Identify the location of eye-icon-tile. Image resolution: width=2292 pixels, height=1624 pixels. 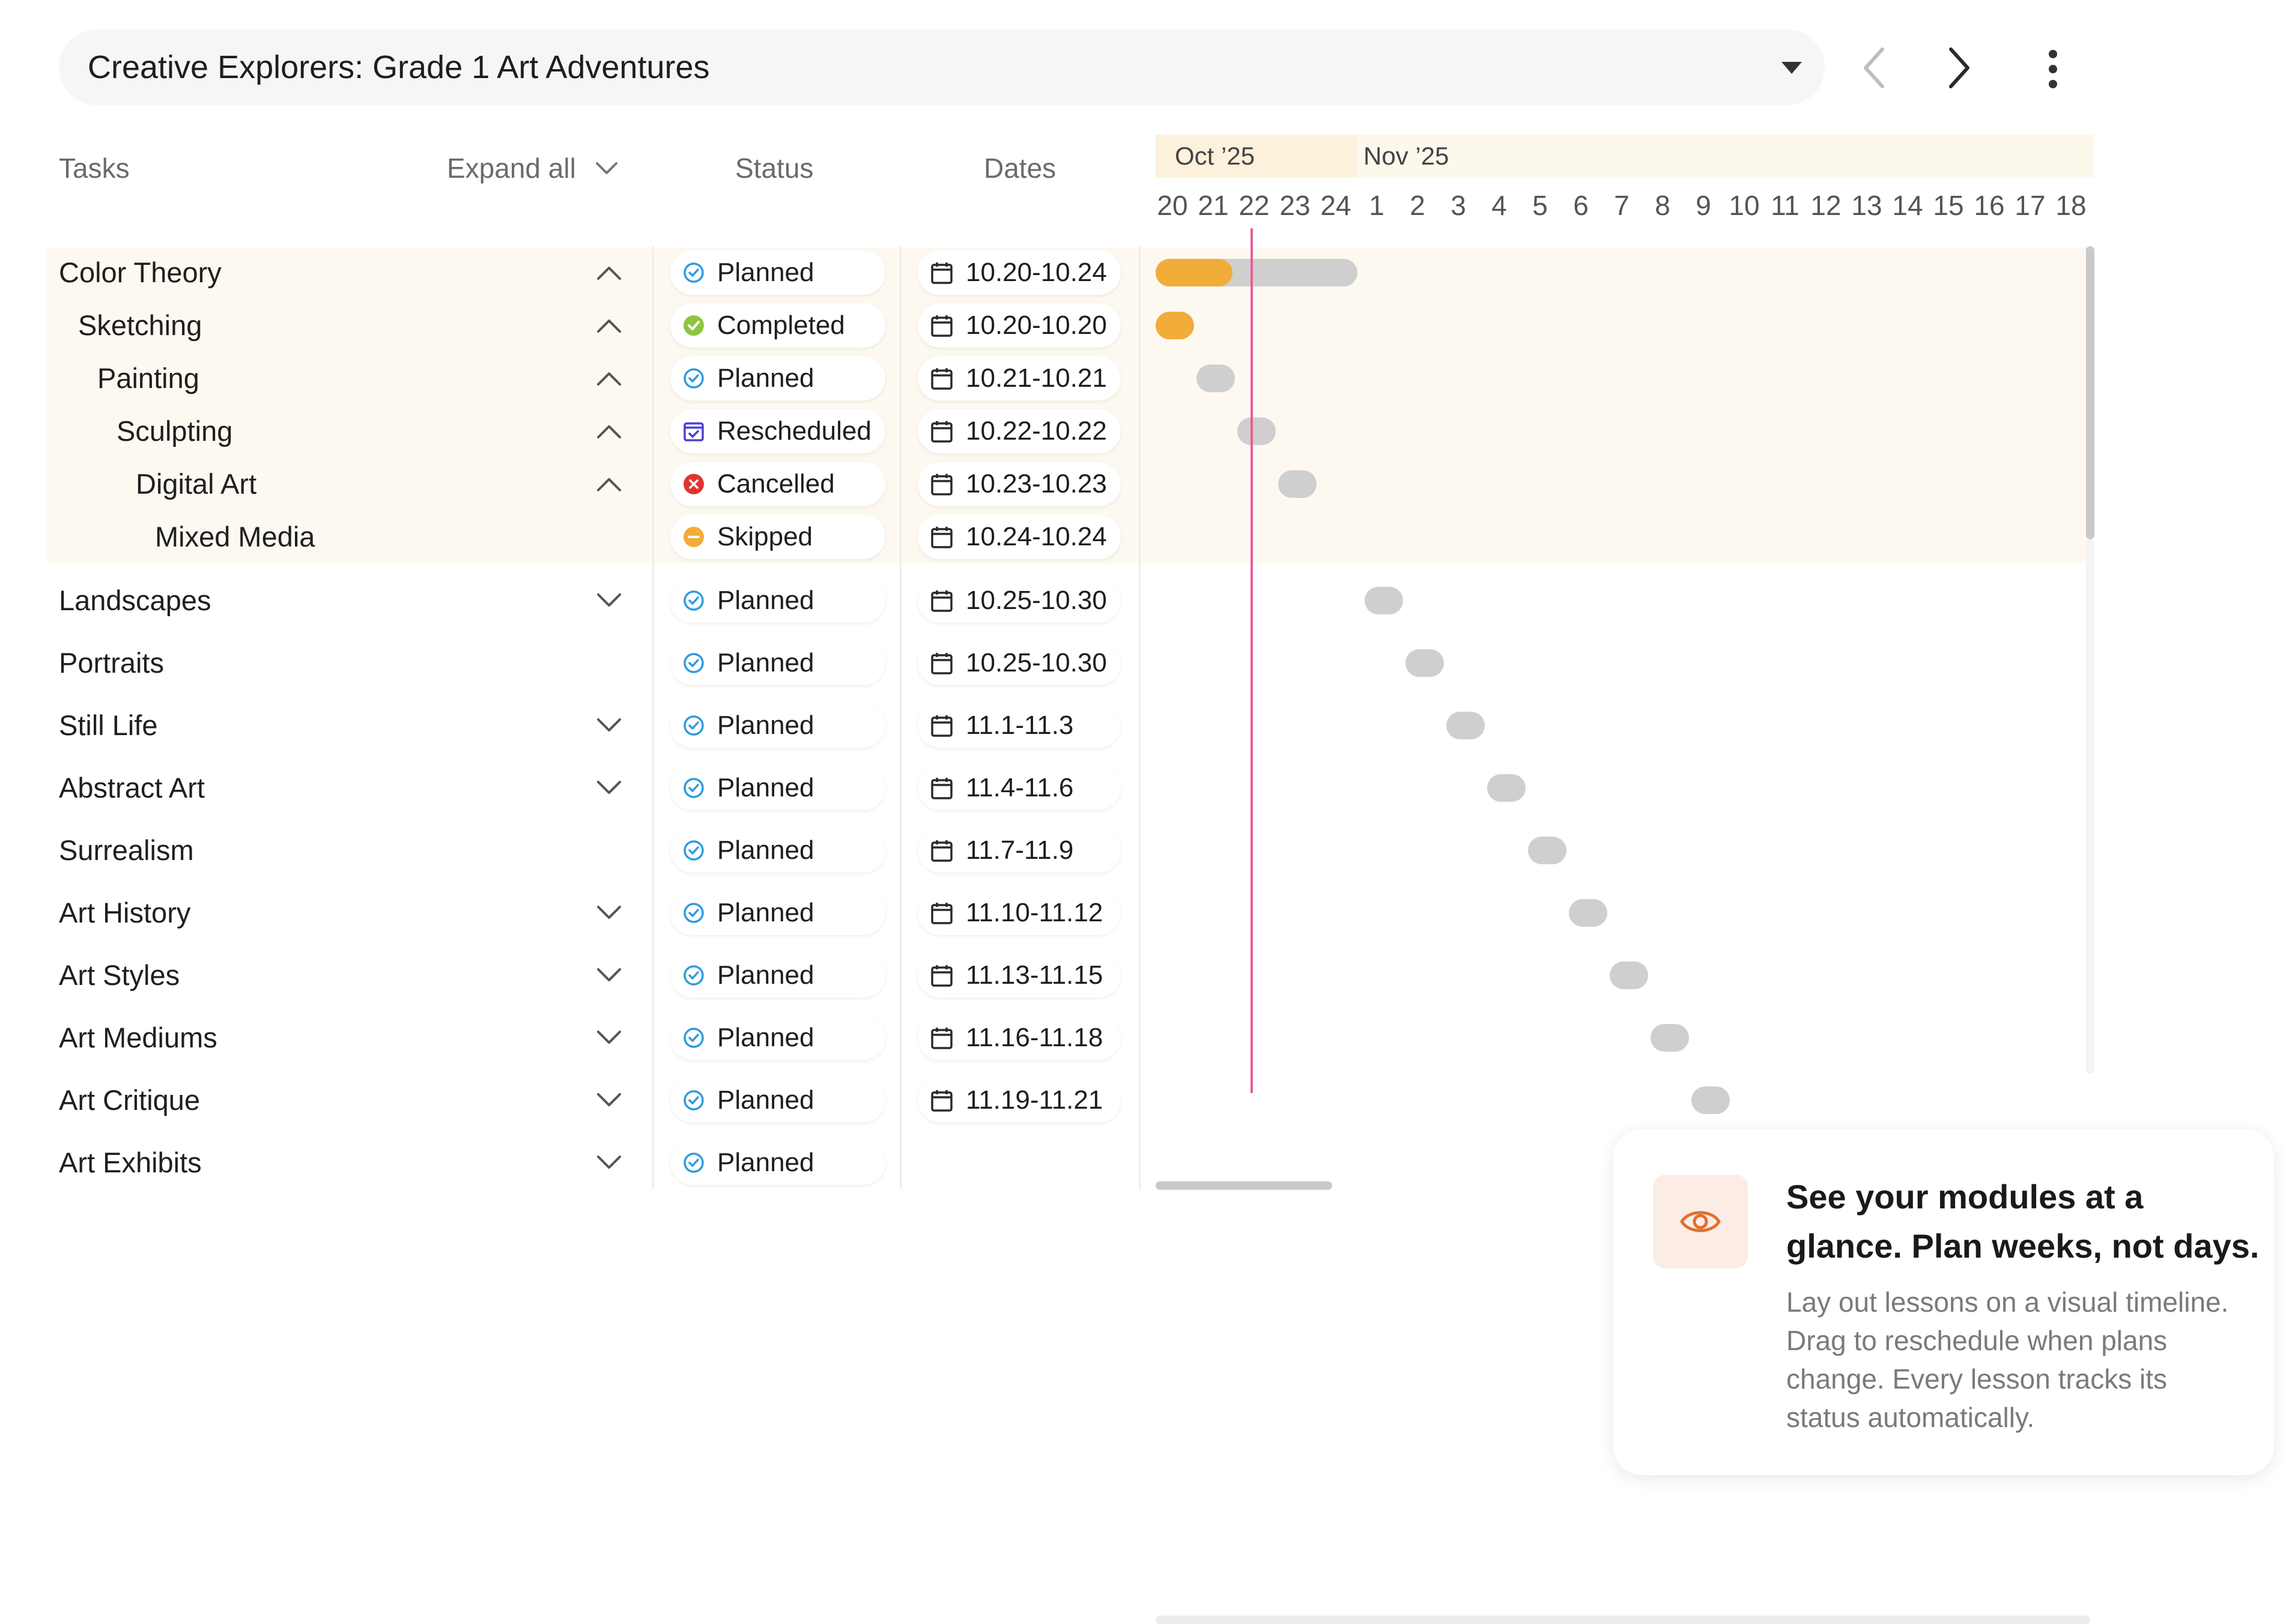
(1700, 1221).